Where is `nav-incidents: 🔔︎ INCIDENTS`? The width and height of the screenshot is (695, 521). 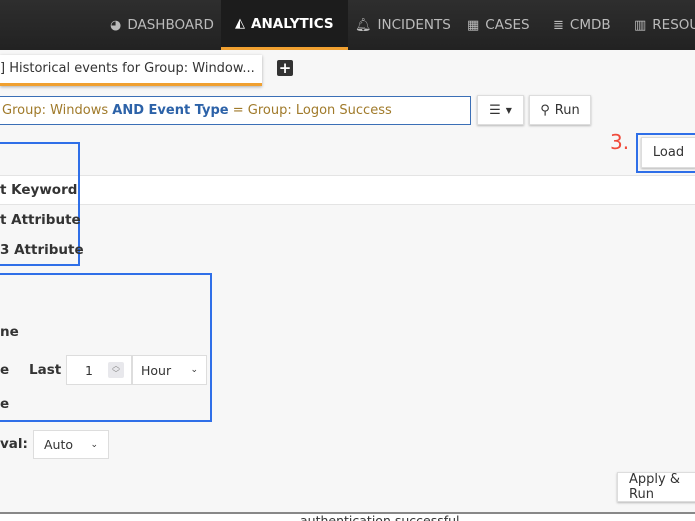 nav-incidents: 🔔︎ INCIDENTS is located at coordinates (403, 25).